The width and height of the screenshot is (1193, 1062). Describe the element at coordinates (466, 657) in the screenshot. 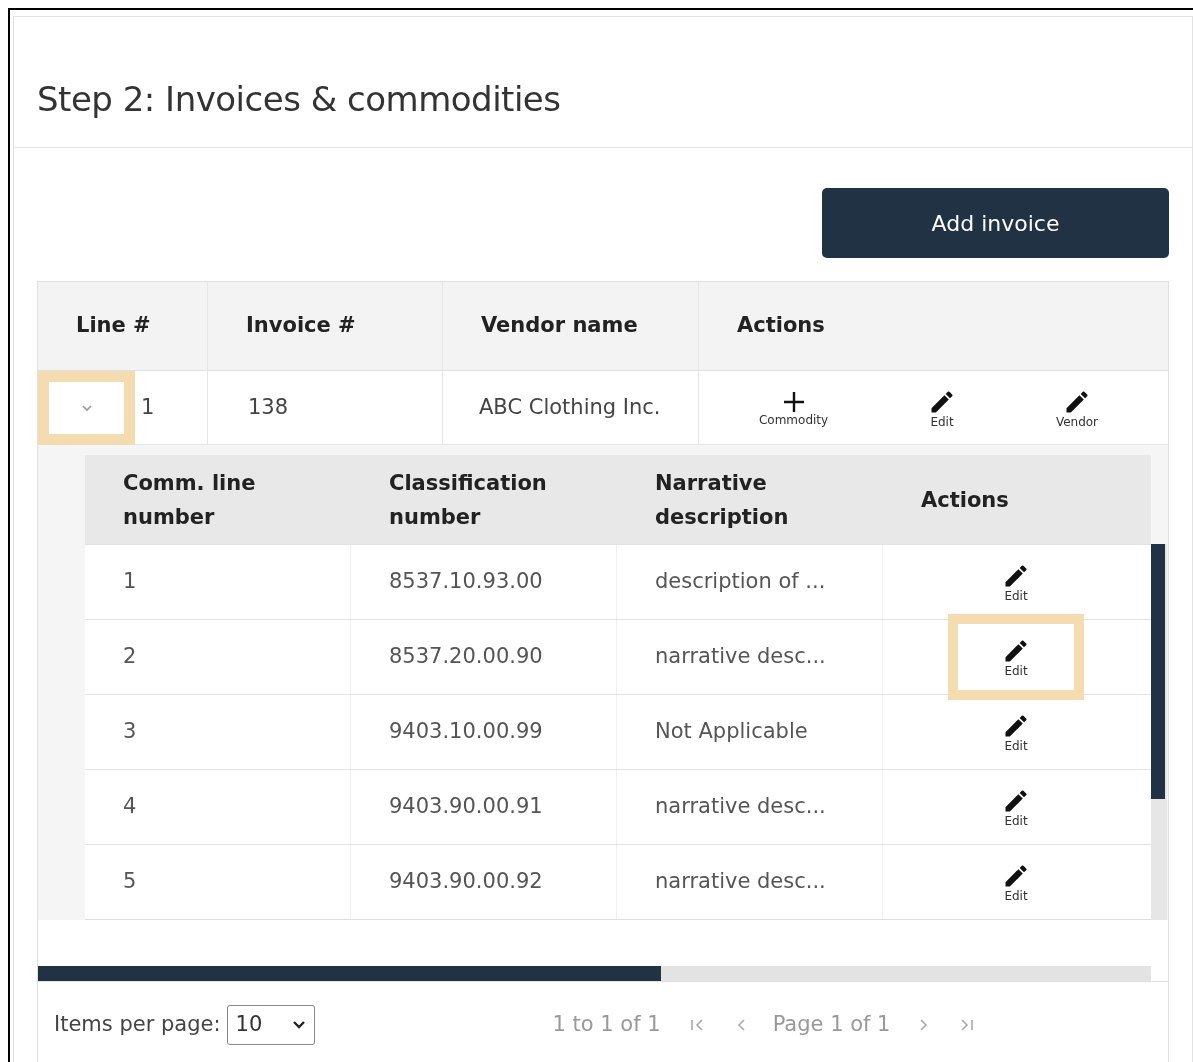

I see `table-cell-text: 8537.20.00.90` at that location.